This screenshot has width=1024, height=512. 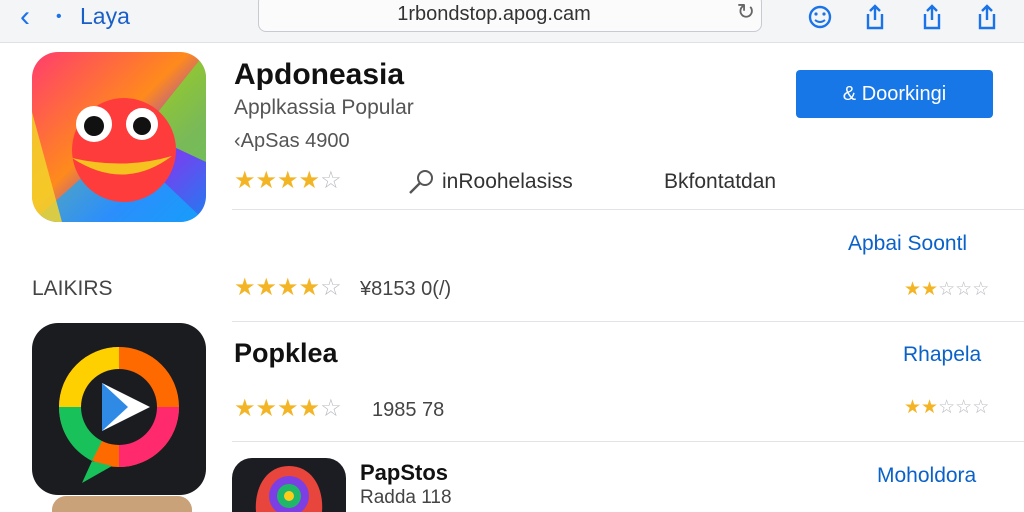 I want to click on get-button: & Doorkingi, so click(x=894, y=94).